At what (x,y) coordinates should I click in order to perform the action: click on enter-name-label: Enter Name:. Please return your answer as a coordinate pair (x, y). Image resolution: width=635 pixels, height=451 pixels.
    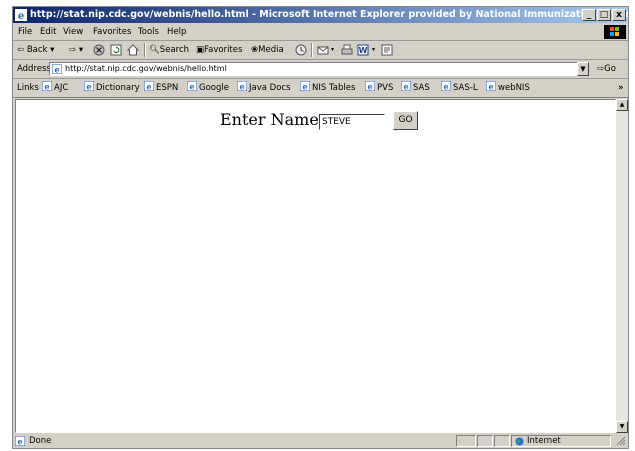
    Looking at the image, I should click on (272, 119).